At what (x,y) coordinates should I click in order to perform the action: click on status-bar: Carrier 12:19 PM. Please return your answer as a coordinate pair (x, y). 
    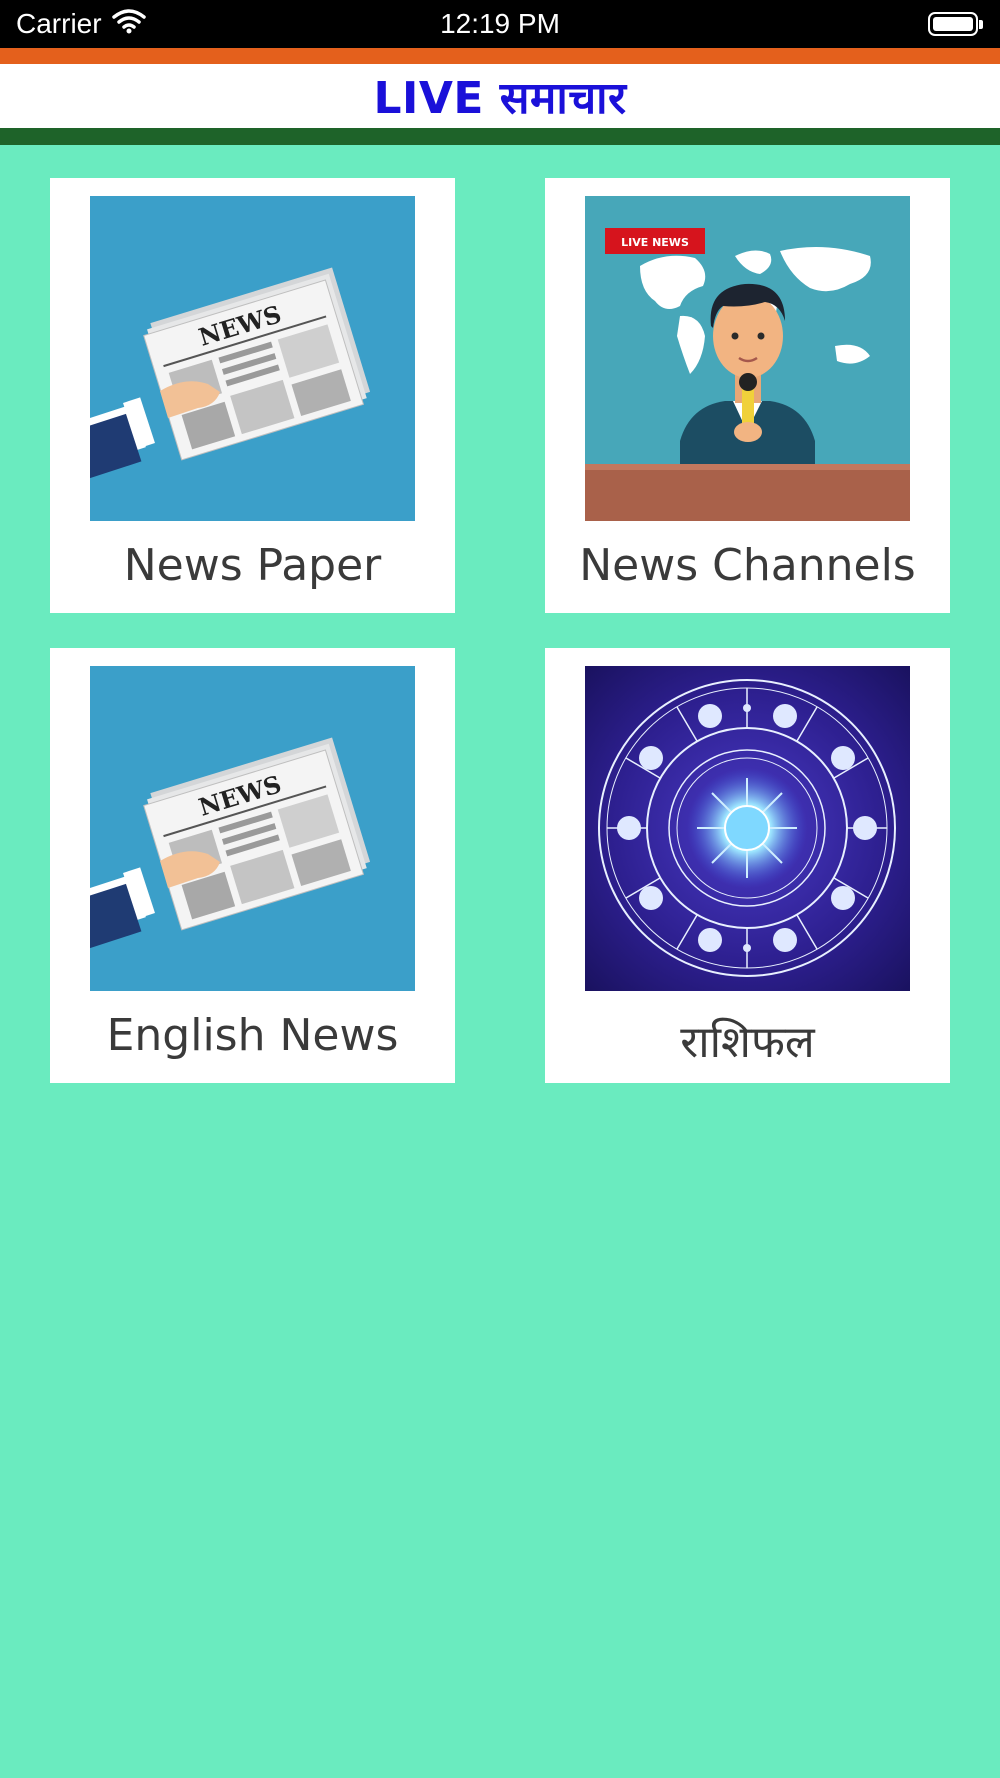
    Looking at the image, I should click on (500, 24).